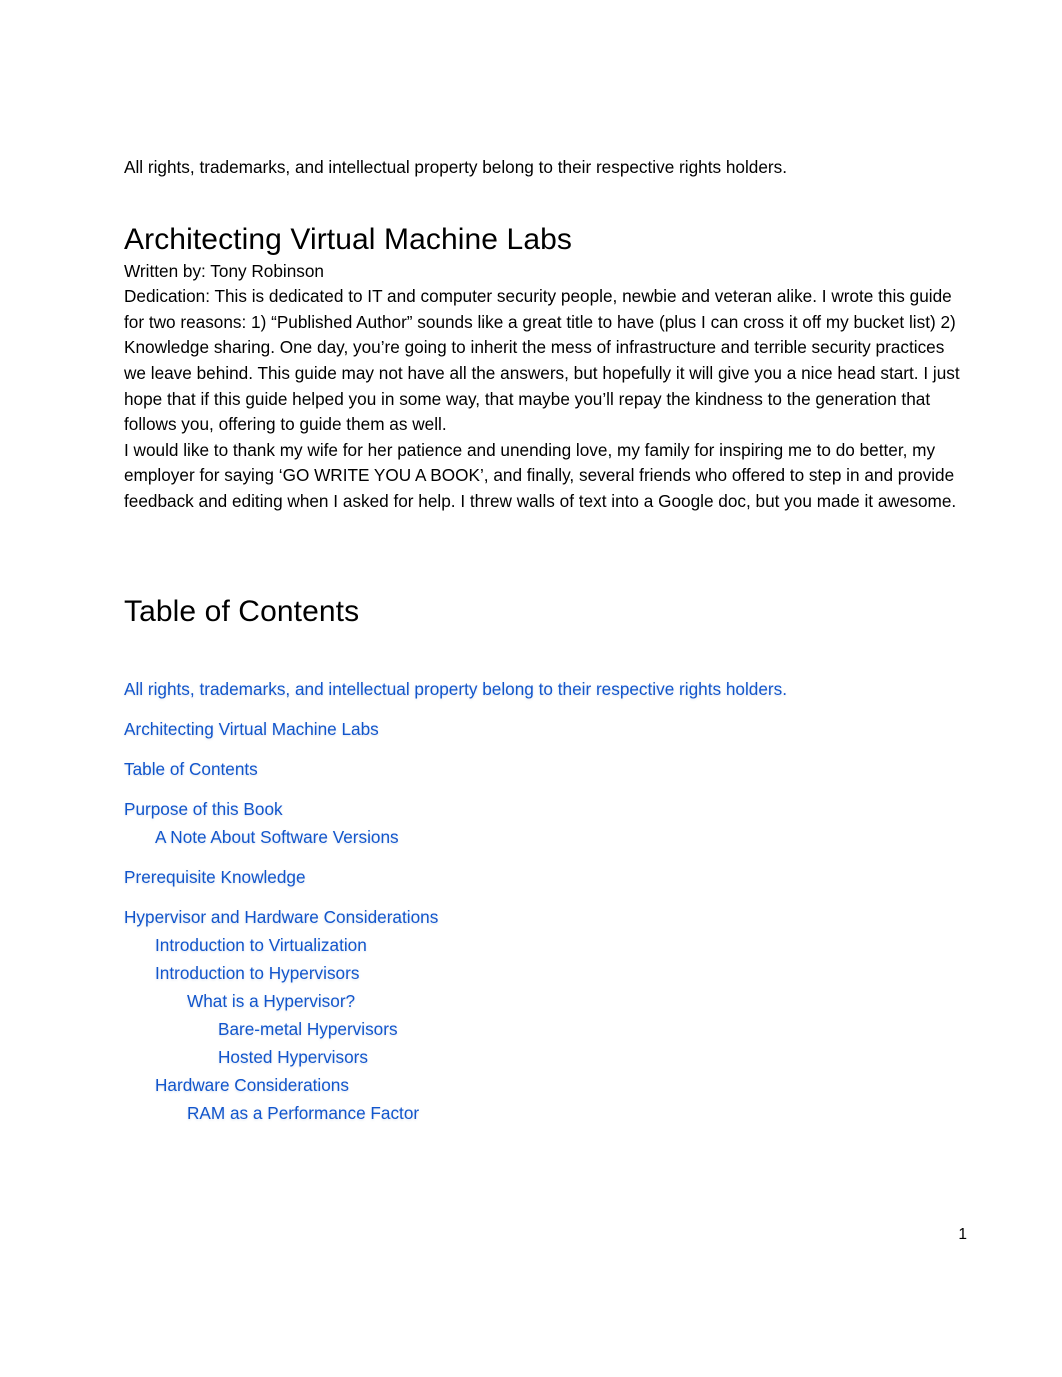  What do you see at coordinates (546, 612) in the screenshot?
I see `toc-heading-wrapper: Table of Contents` at bounding box center [546, 612].